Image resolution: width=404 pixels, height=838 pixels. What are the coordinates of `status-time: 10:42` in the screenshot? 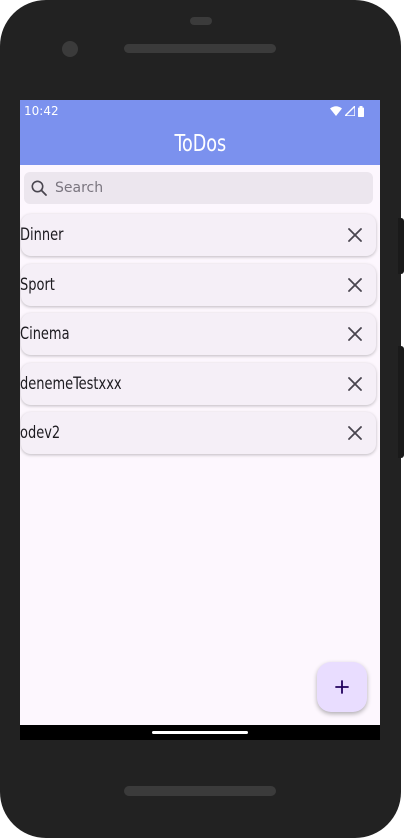 It's located at (41, 111).